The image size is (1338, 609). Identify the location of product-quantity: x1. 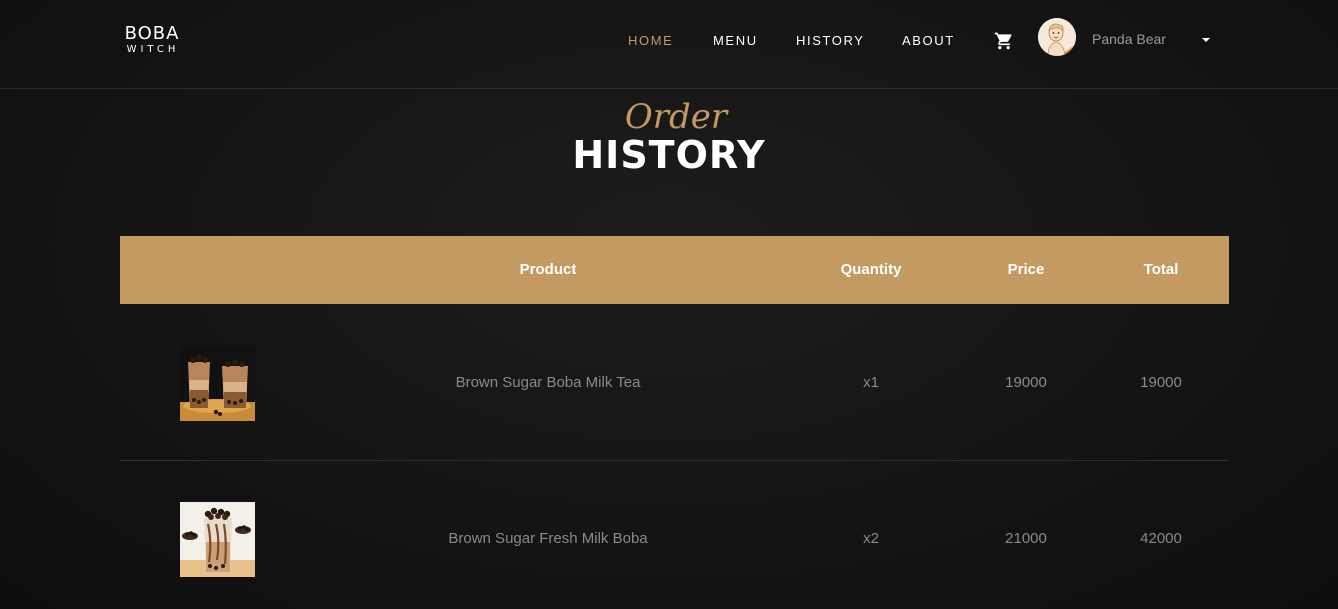
(871, 382).